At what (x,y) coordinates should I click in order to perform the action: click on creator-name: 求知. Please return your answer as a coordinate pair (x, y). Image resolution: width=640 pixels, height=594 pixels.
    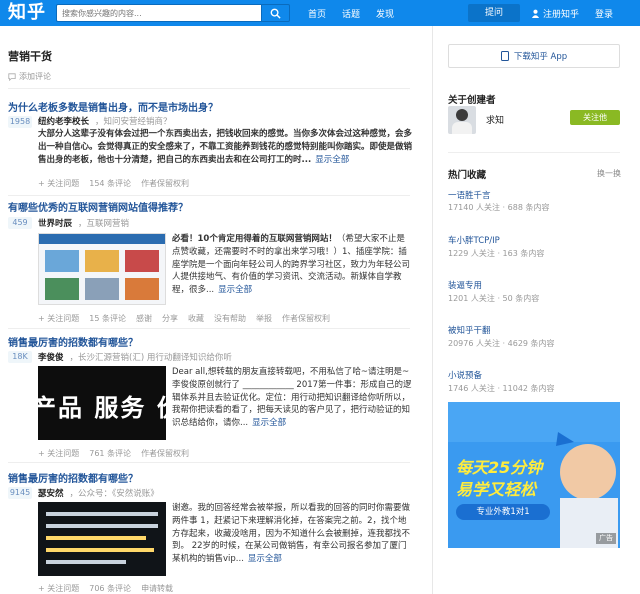
    Looking at the image, I should click on (495, 119).